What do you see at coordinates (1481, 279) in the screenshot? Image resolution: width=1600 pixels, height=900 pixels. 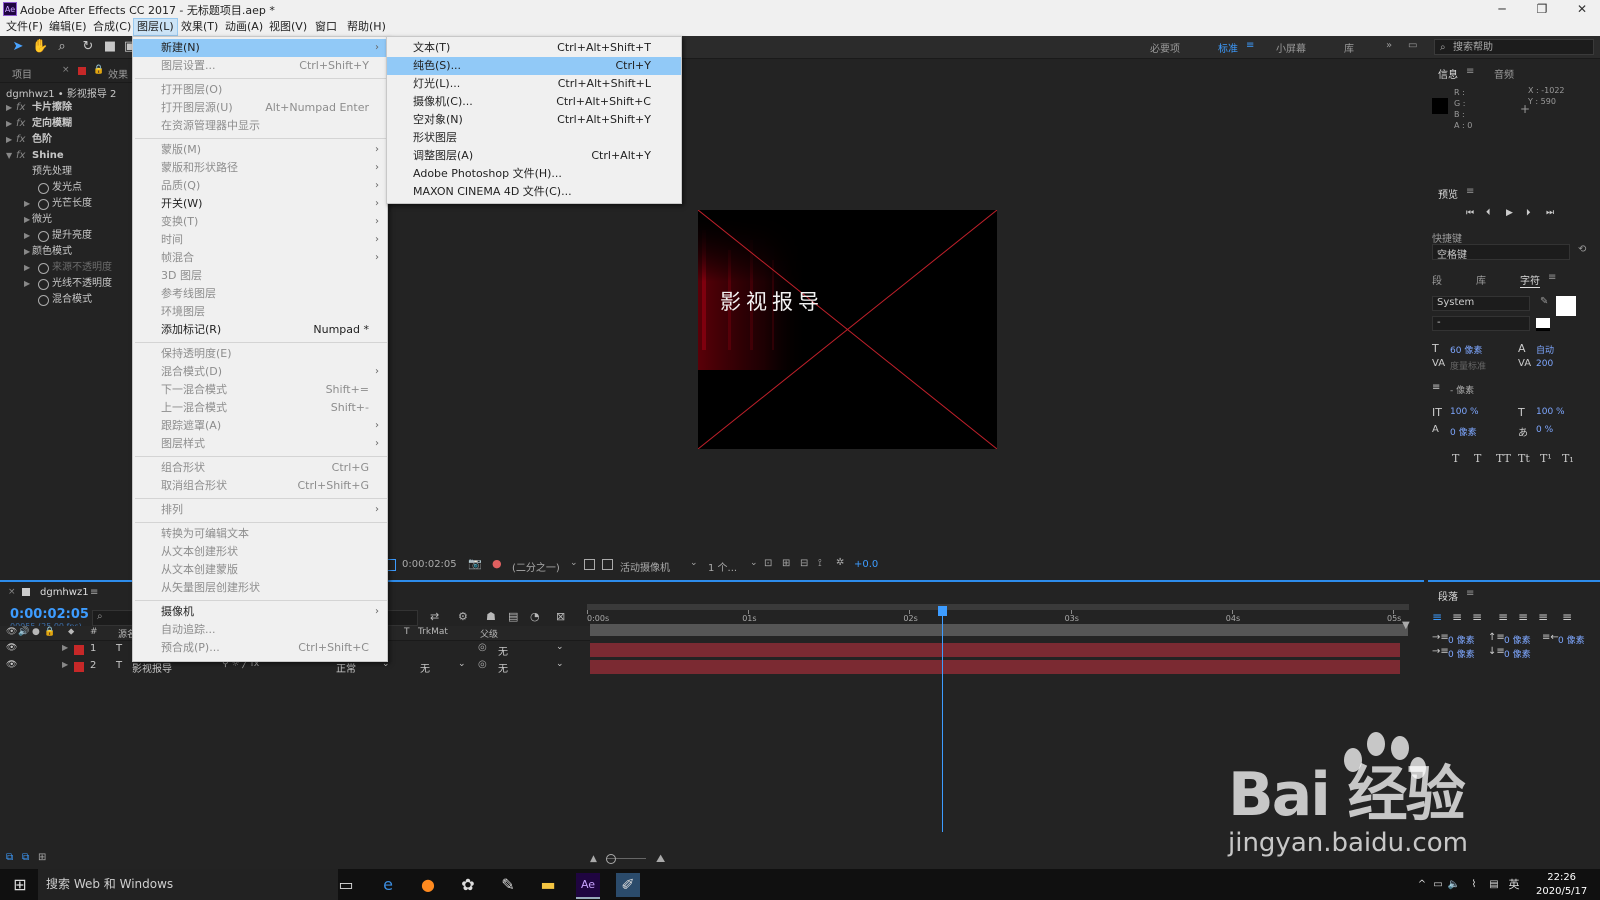 I see `tab-library: 库` at bounding box center [1481, 279].